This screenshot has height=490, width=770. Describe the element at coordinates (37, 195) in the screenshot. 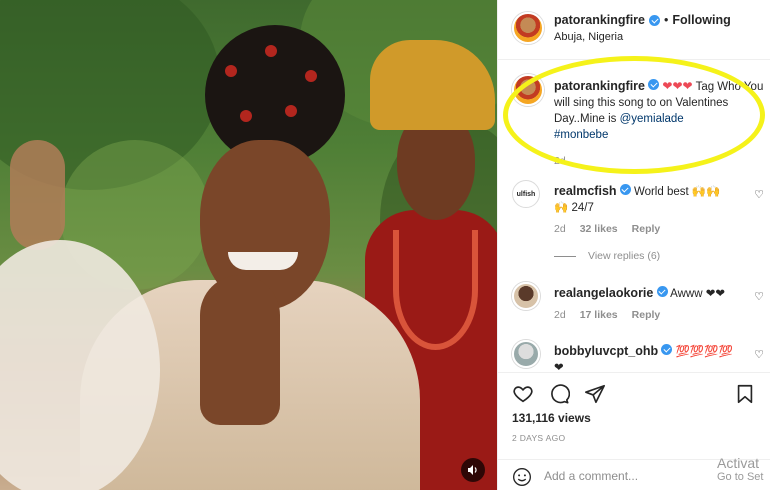

I see `raised-hand` at that location.